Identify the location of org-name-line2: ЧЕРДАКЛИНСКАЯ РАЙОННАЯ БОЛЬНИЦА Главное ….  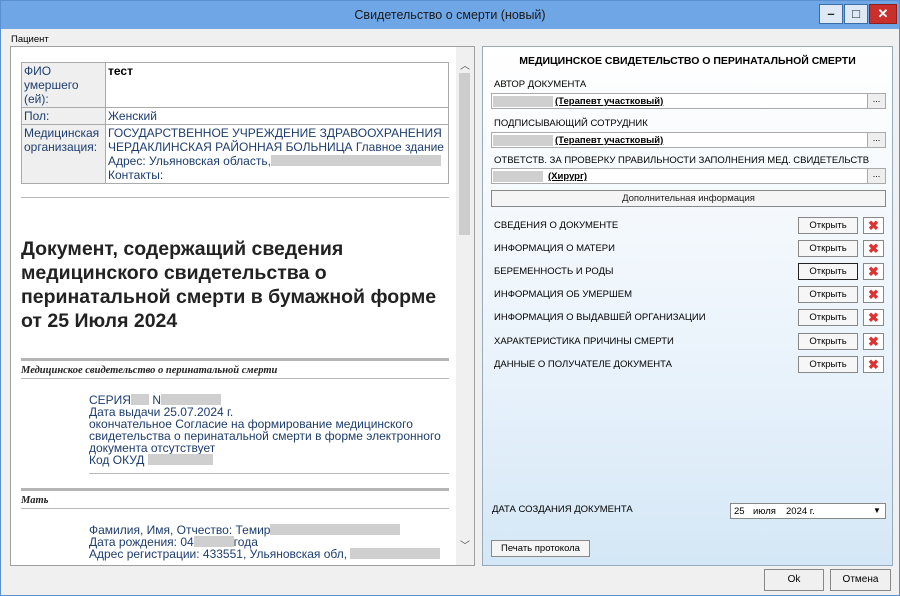
(276, 147).